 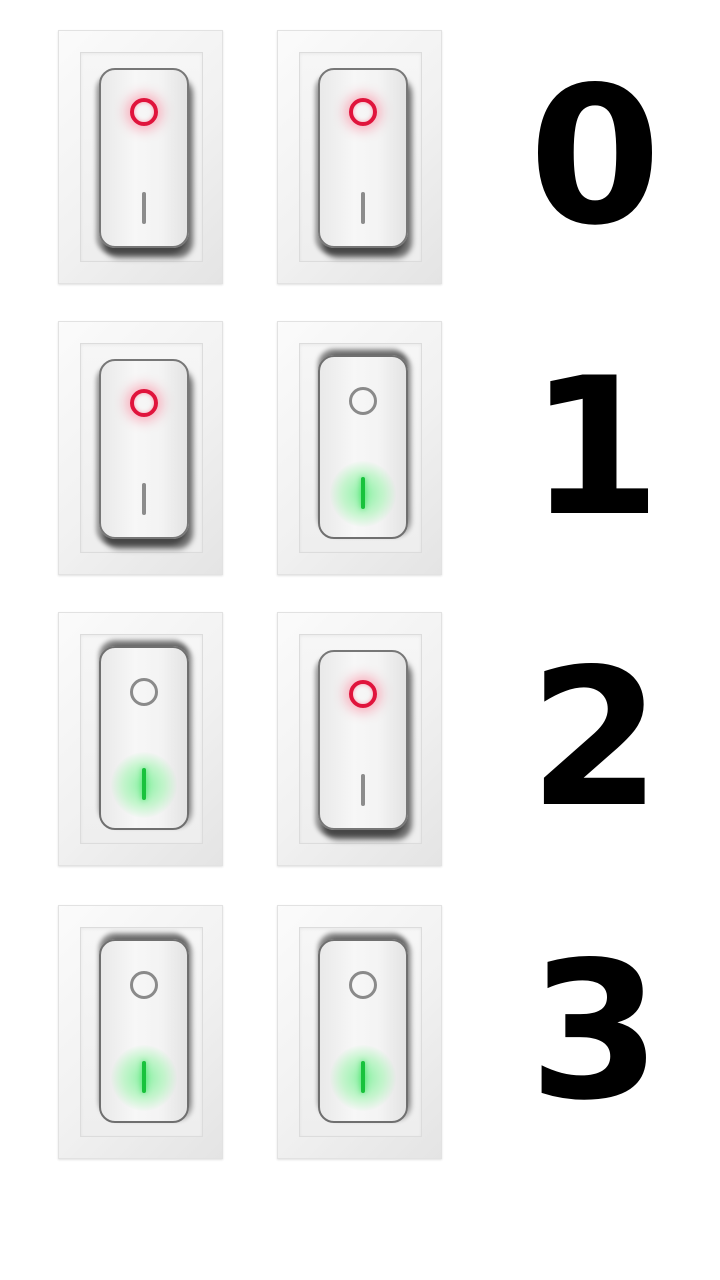 I want to click on count-label: 0, so click(x=595, y=156).